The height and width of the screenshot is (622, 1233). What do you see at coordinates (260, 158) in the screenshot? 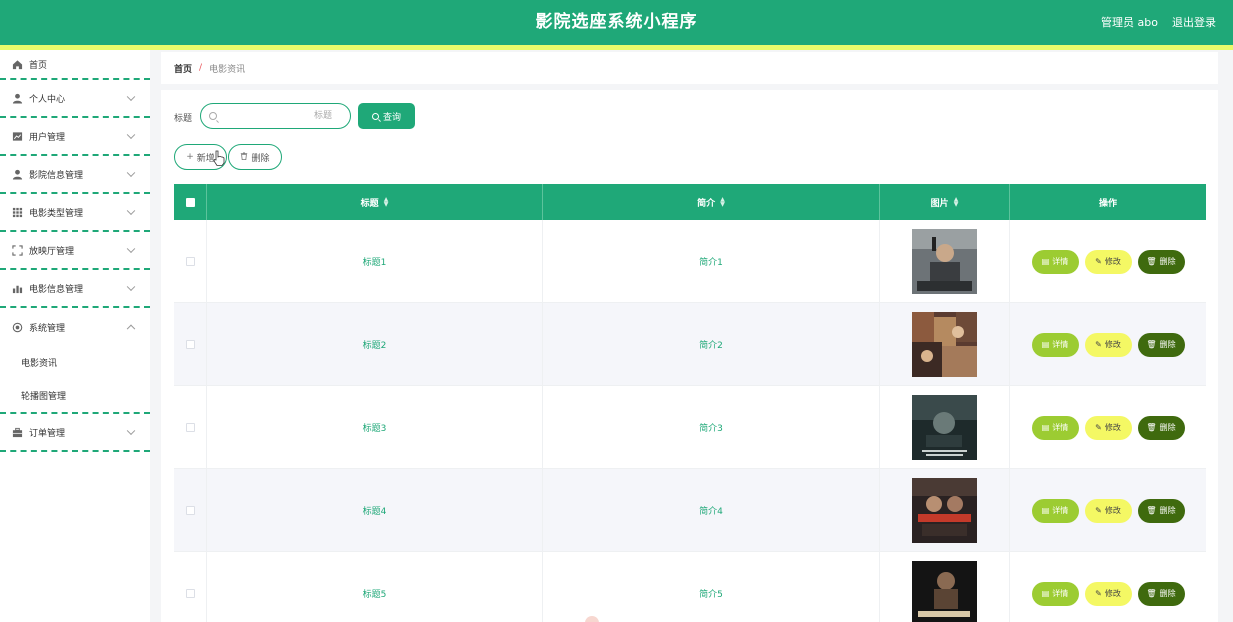
I see `batch-delete-button-label: 删除` at bounding box center [260, 158].